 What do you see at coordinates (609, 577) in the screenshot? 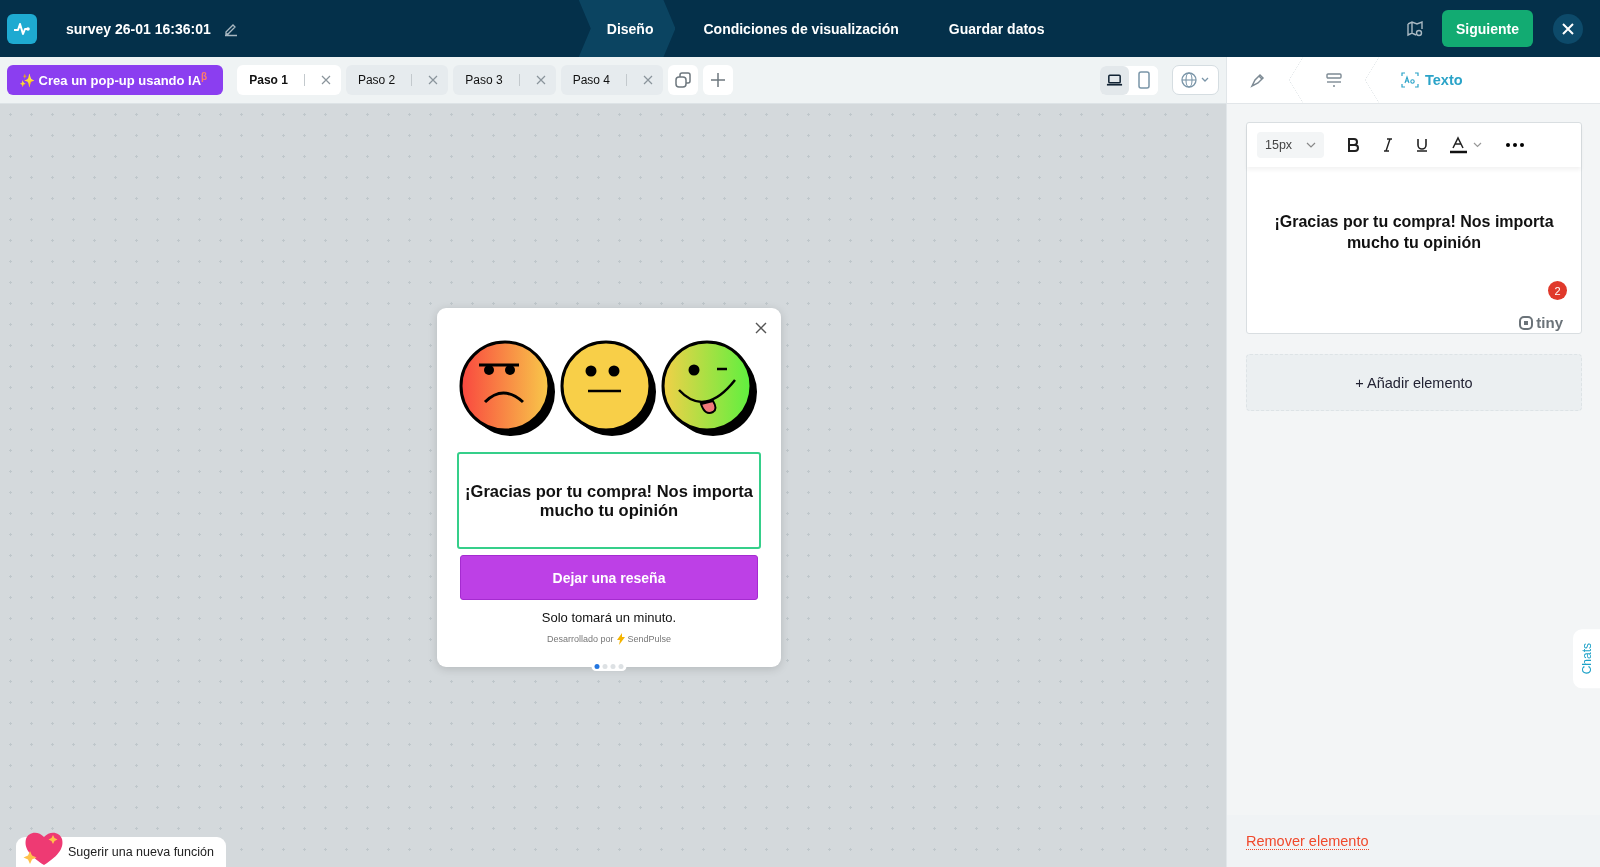
I see `review-button: Dejar una reseña` at bounding box center [609, 577].